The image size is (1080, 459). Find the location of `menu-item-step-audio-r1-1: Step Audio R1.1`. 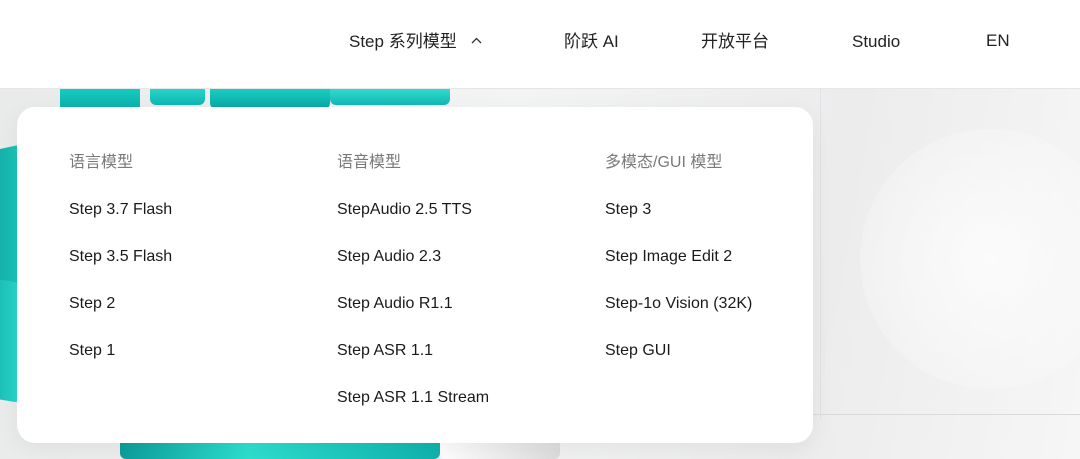

menu-item-step-audio-r1-1: Step Audio R1.1 is located at coordinates (413, 304).